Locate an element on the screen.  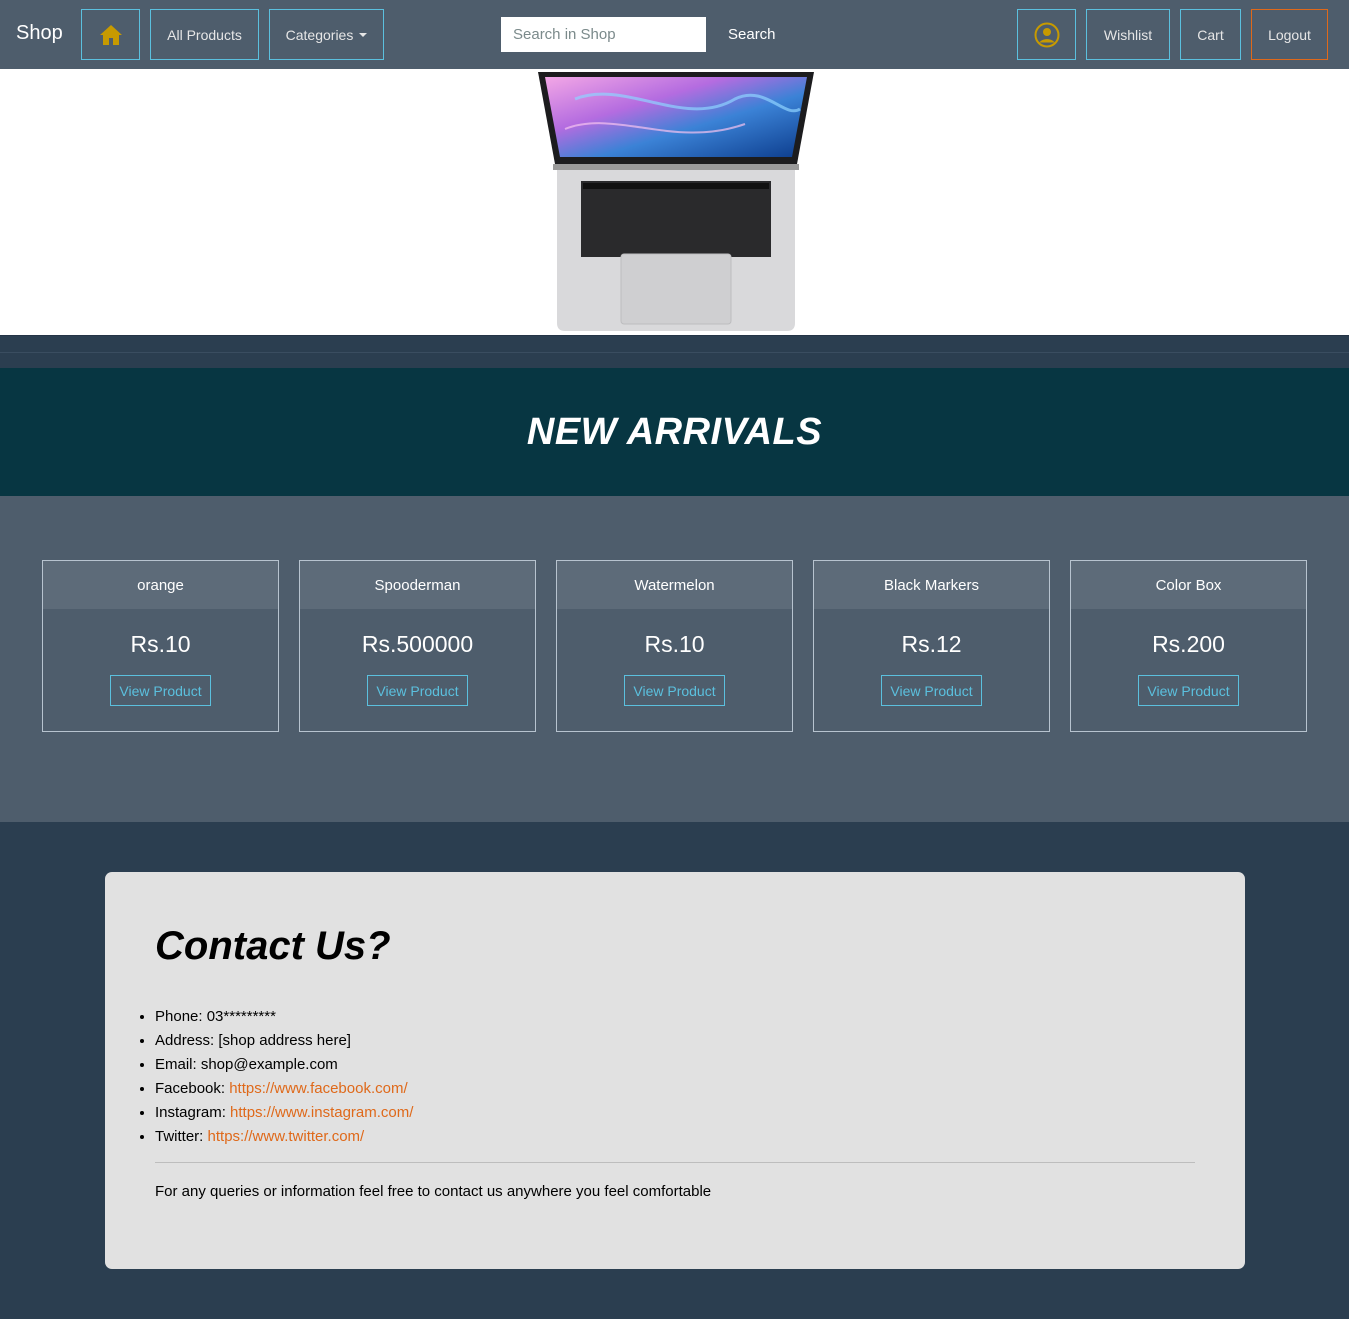
cart-label: Cart is located at coordinates (1210, 34).